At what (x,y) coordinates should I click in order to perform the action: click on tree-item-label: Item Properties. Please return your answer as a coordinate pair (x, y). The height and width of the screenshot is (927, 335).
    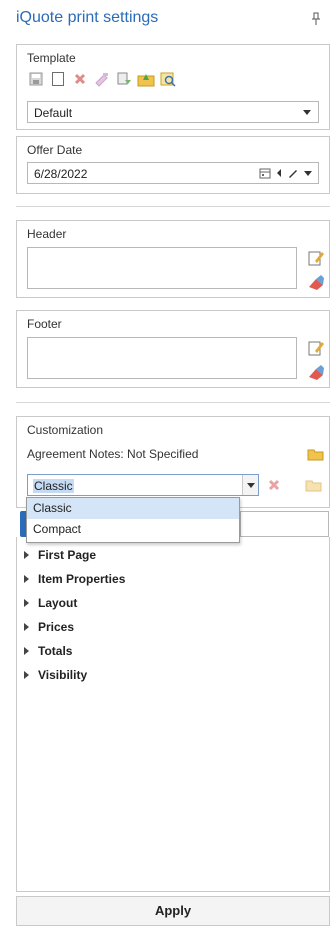
    Looking at the image, I should click on (82, 579).